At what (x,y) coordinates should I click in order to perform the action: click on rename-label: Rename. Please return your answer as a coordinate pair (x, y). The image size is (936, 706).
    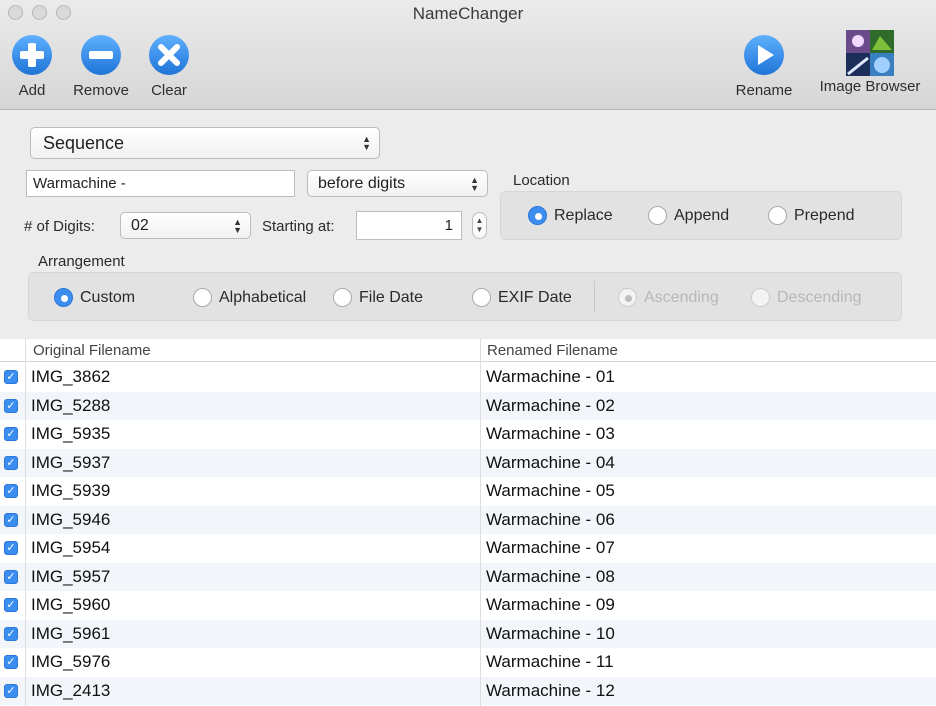
    Looking at the image, I should click on (764, 90).